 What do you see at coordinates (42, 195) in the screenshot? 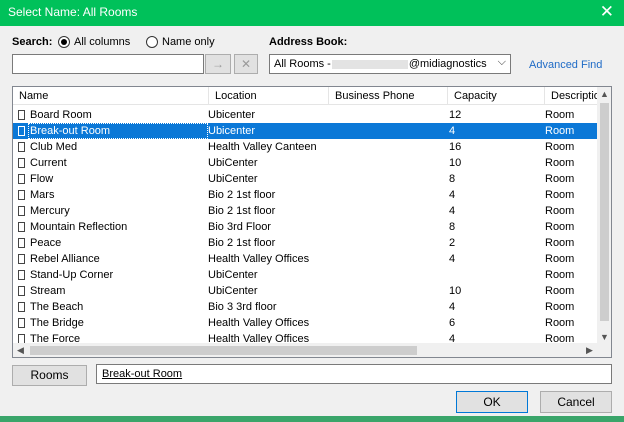
I see `room-name: Mars` at bounding box center [42, 195].